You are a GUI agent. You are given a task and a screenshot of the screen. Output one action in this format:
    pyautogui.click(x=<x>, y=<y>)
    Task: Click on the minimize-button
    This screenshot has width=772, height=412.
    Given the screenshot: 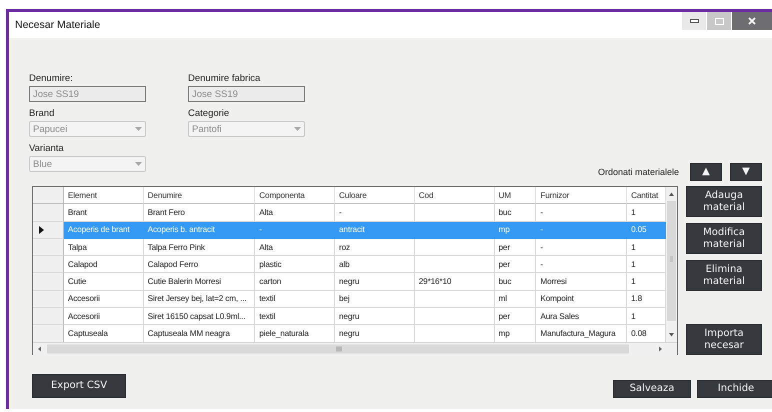 What is the action you would take?
    pyautogui.click(x=694, y=21)
    